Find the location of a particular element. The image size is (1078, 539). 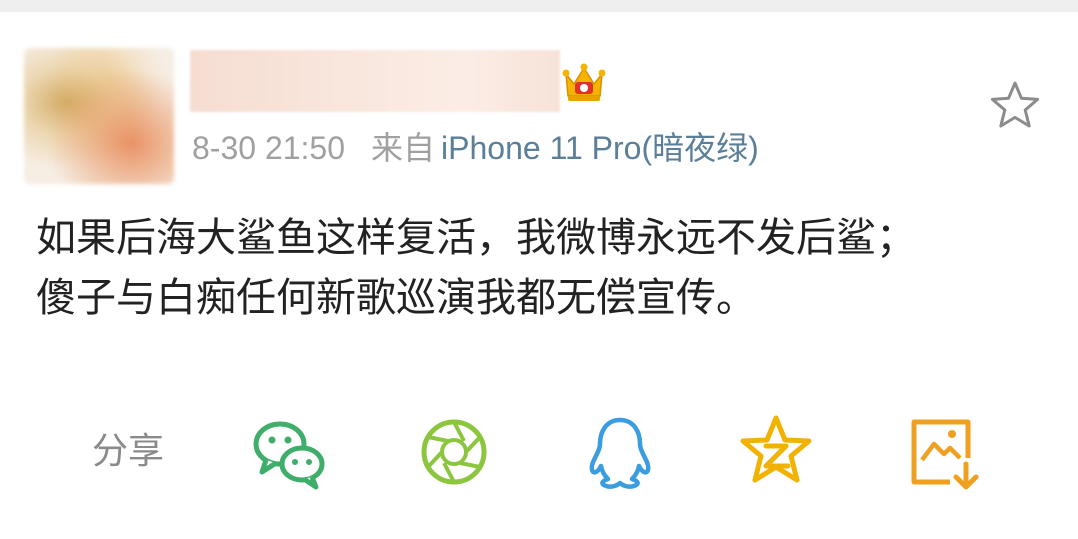

avatar is located at coordinates (99, 116).